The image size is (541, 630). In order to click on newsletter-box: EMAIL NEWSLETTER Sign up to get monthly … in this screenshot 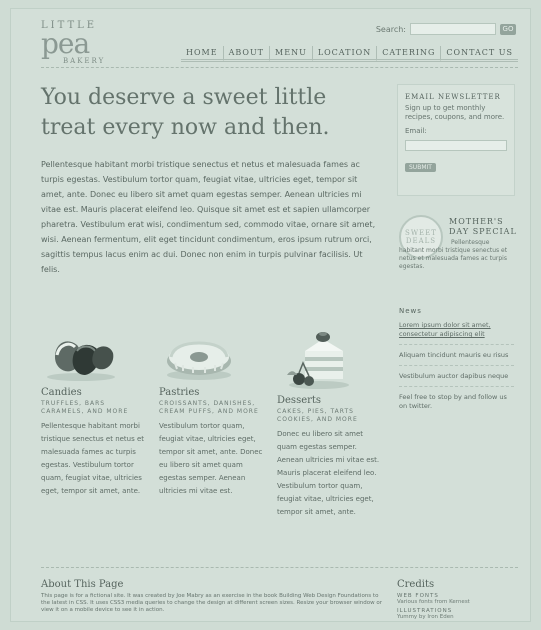, I will do `click(456, 140)`.